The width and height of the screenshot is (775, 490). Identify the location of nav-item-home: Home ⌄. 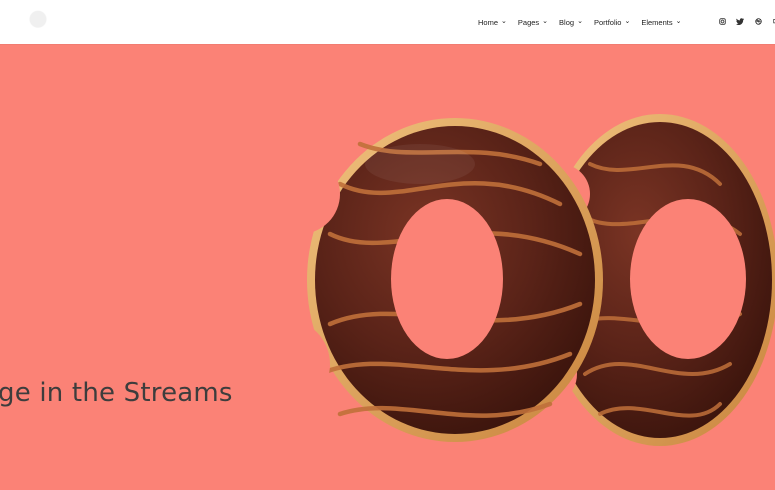
(492, 22).